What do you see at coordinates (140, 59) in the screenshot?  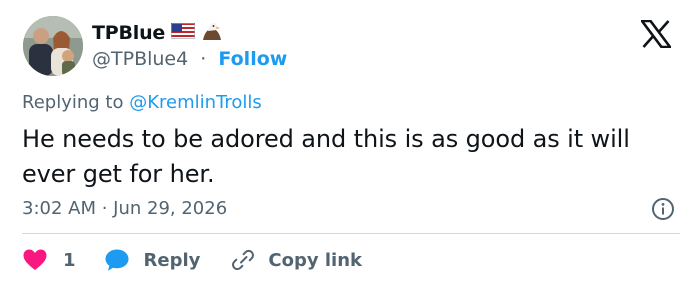 I see `author-handle: @TPBlue4` at bounding box center [140, 59].